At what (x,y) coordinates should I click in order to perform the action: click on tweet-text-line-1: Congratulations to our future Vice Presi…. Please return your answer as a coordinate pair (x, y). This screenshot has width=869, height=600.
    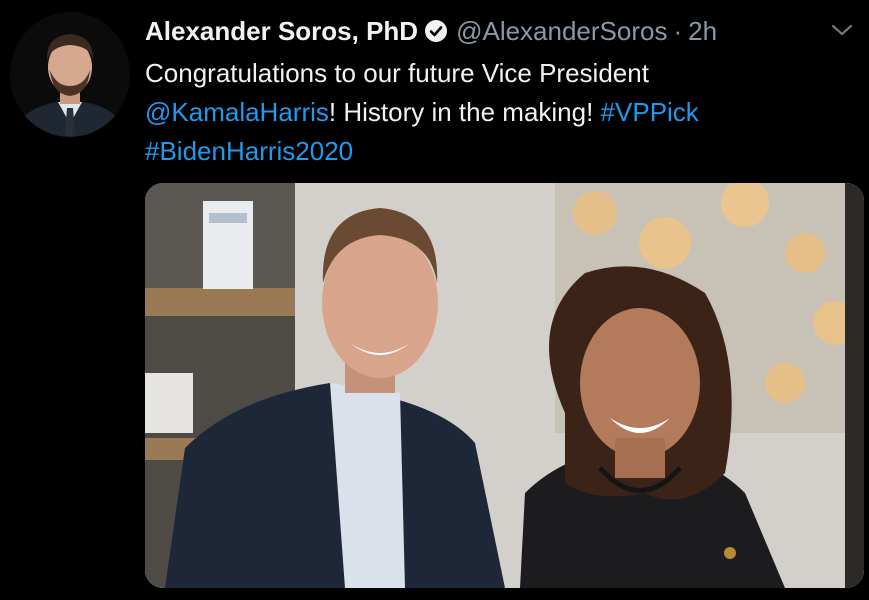
    Looking at the image, I should click on (397, 73).